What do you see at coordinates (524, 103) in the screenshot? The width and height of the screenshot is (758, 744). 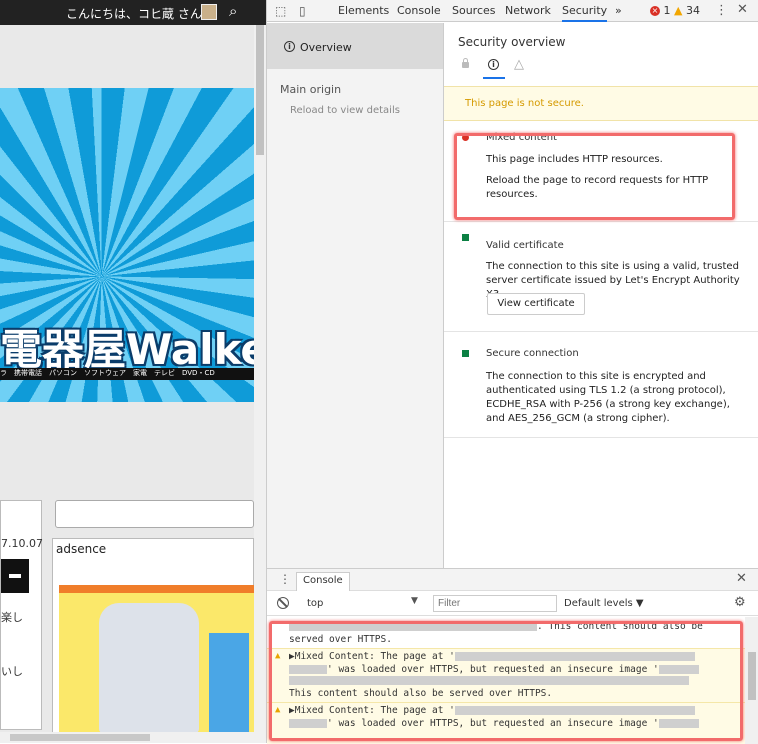 I see `not-secure-text: This page is not secure.` at bounding box center [524, 103].